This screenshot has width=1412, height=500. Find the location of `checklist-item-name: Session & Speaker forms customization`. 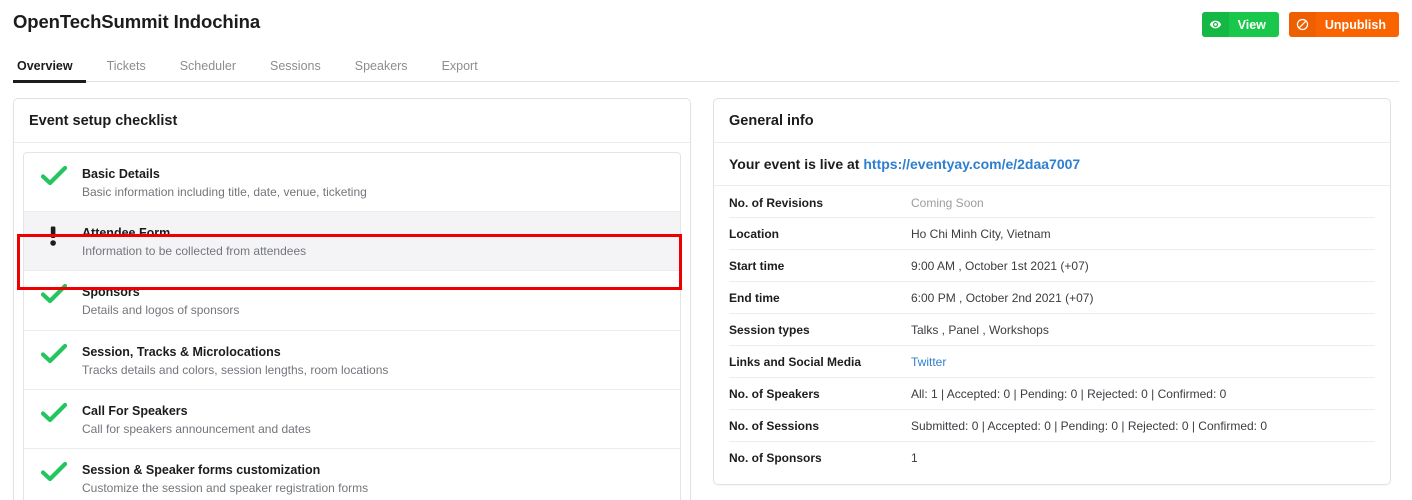

checklist-item-name: Session & Speaker forms customization is located at coordinates (201, 469).